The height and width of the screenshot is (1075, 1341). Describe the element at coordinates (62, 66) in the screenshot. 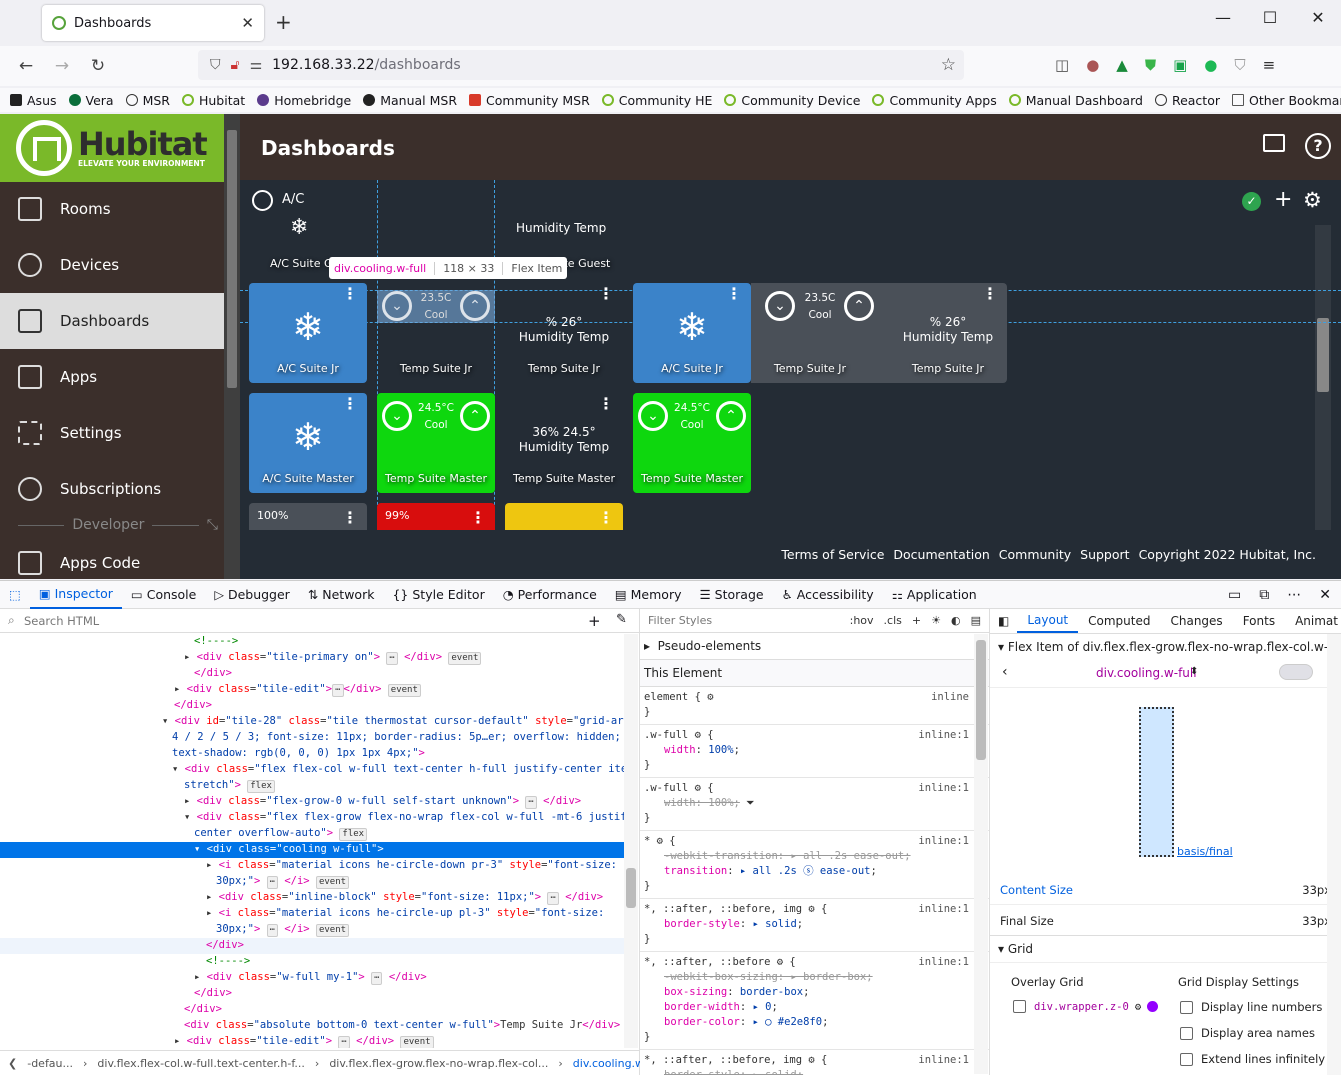

I see `forward-icon: →` at that location.